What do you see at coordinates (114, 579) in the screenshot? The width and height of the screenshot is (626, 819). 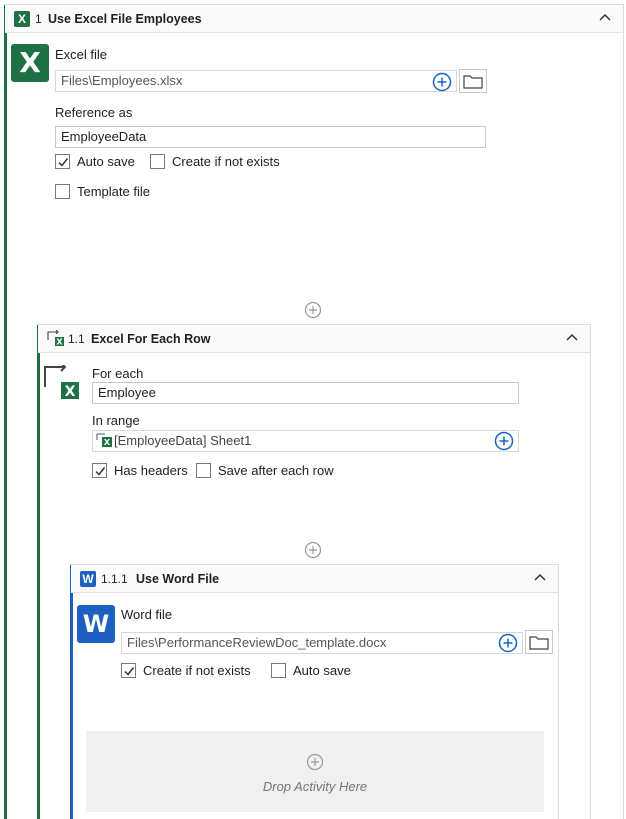 I see `activity-number: 1.1.1` at bounding box center [114, 579].